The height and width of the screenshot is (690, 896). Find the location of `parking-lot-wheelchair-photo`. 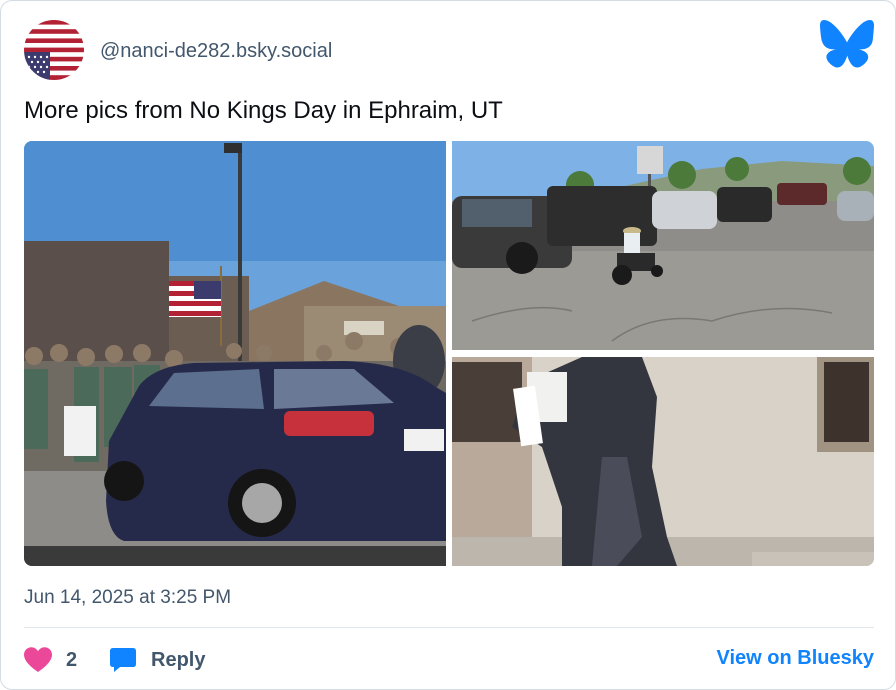

parking-lot-wheelchair-photo is located at coordinates (663, 245).